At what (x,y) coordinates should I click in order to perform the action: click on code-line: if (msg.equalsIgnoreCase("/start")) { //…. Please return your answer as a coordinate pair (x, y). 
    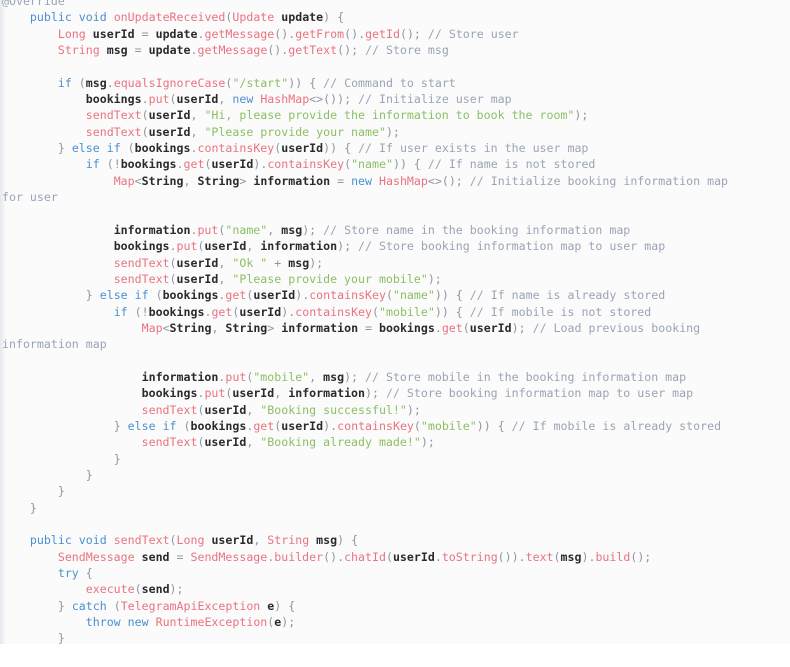
    Looking at the image, I should click on (256, 82).